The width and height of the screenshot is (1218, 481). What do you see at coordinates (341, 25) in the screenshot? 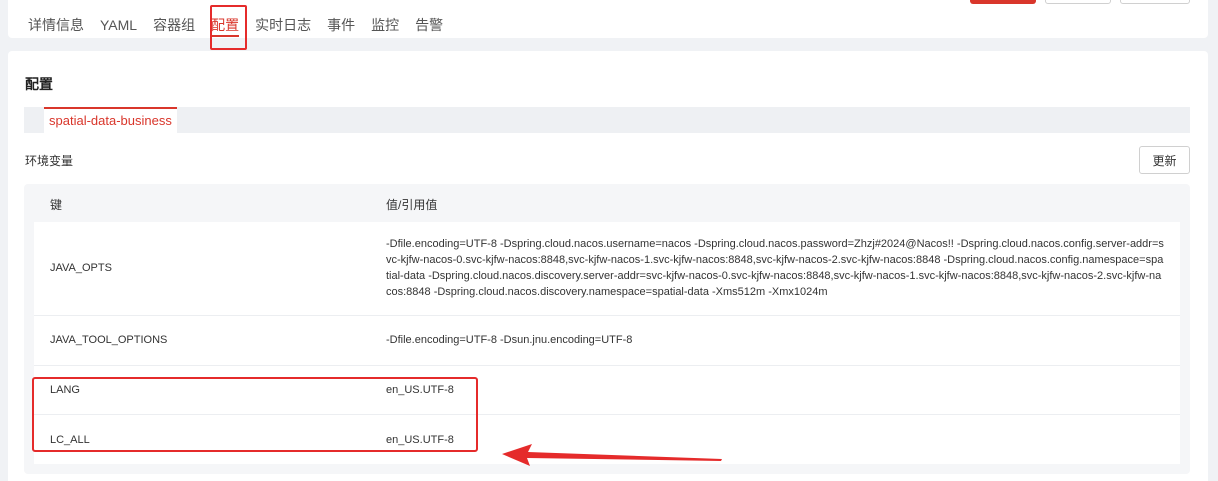
I see `tab-events: 事件` at bounding box center [341, 25].